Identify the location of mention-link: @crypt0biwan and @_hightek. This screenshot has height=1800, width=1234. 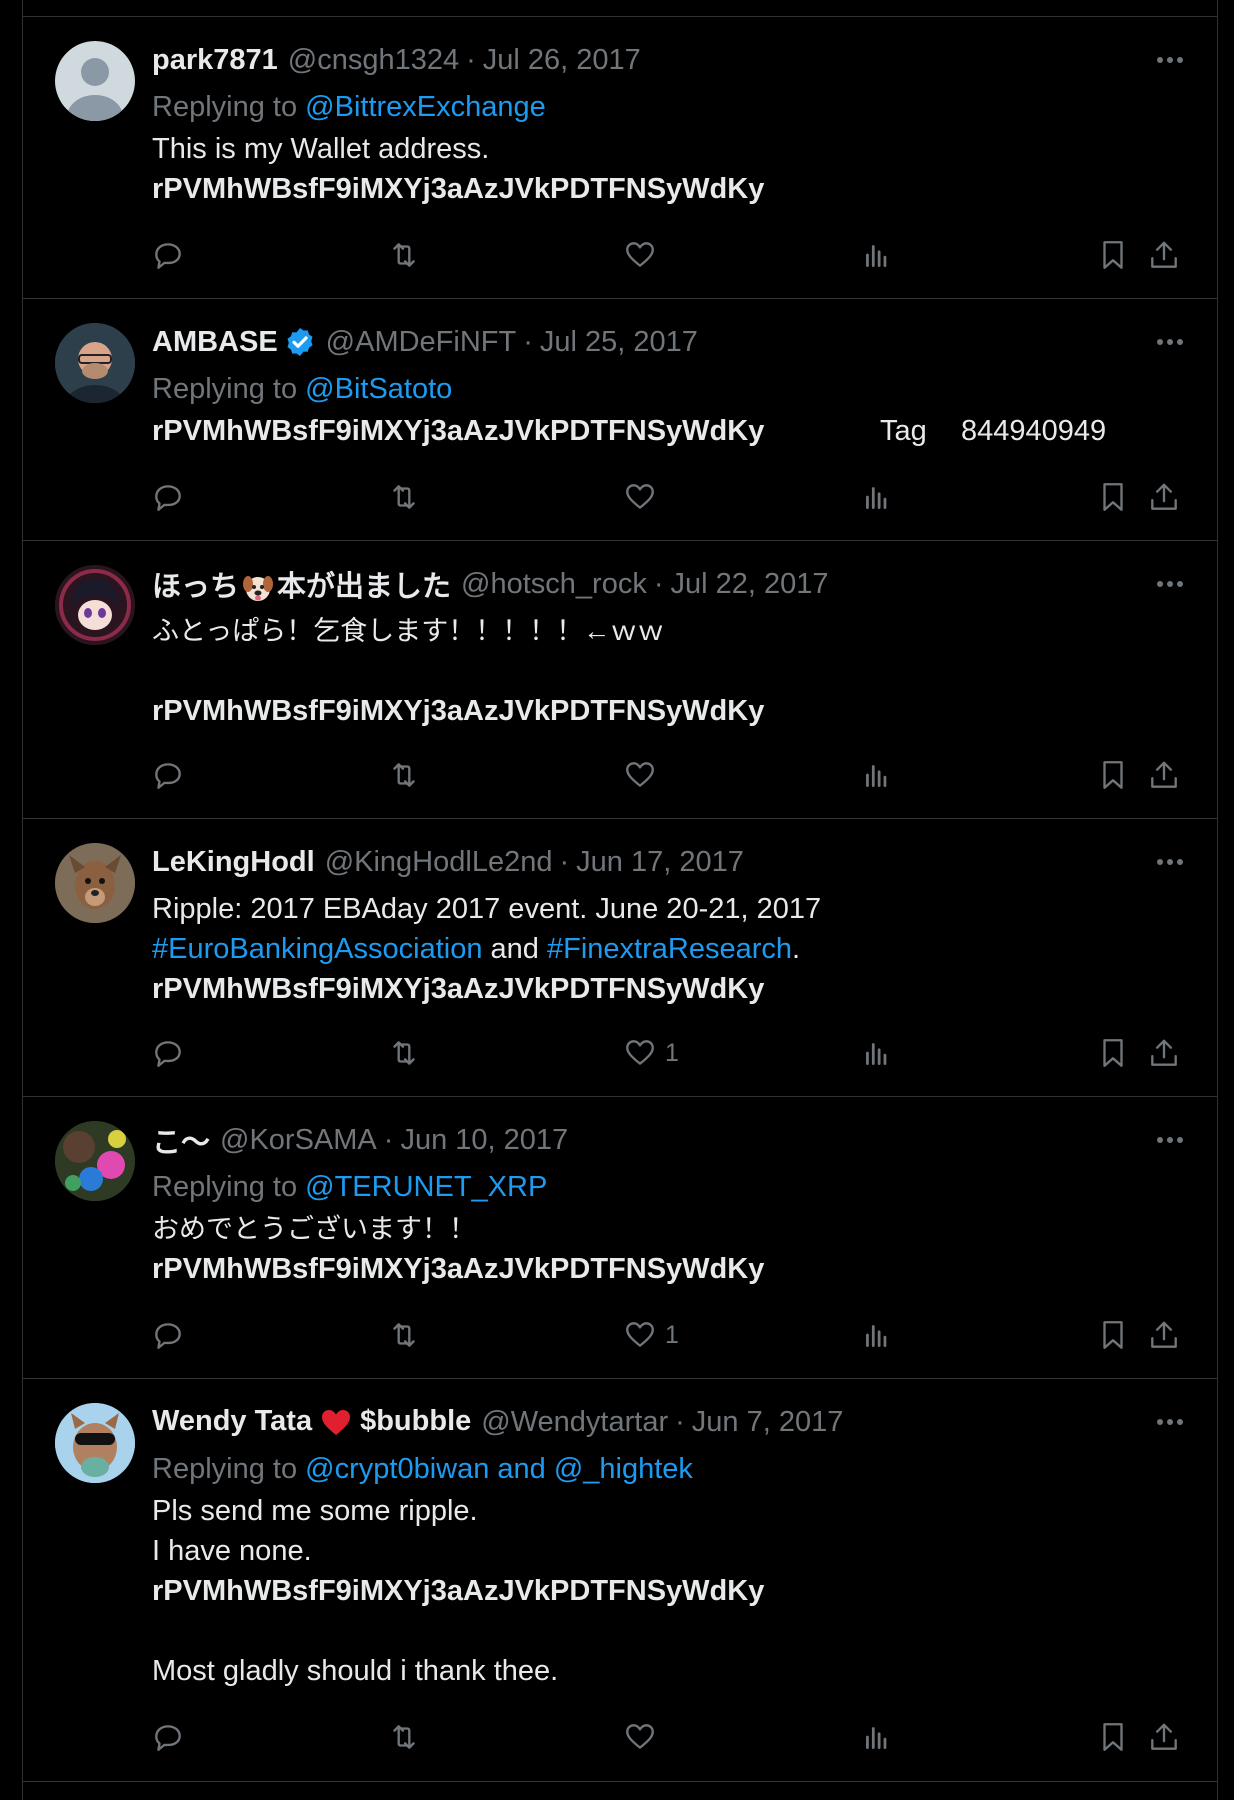
(499, 1469).